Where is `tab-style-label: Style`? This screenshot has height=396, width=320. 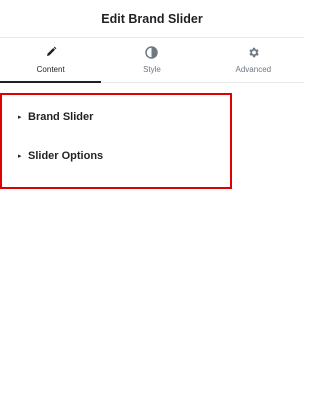
tab-style-label: Style is located at coordinates (152, 69).